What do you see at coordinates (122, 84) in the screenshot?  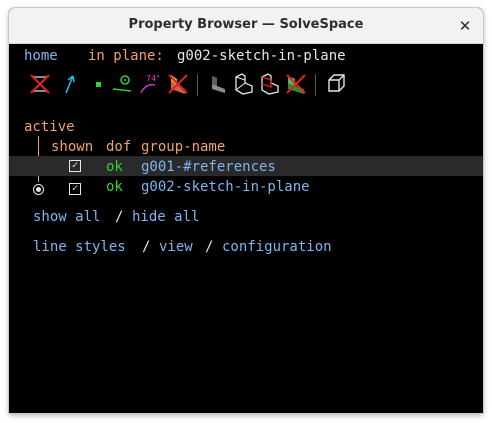 I see `constraint-icon` at bounding box center [122, 84].